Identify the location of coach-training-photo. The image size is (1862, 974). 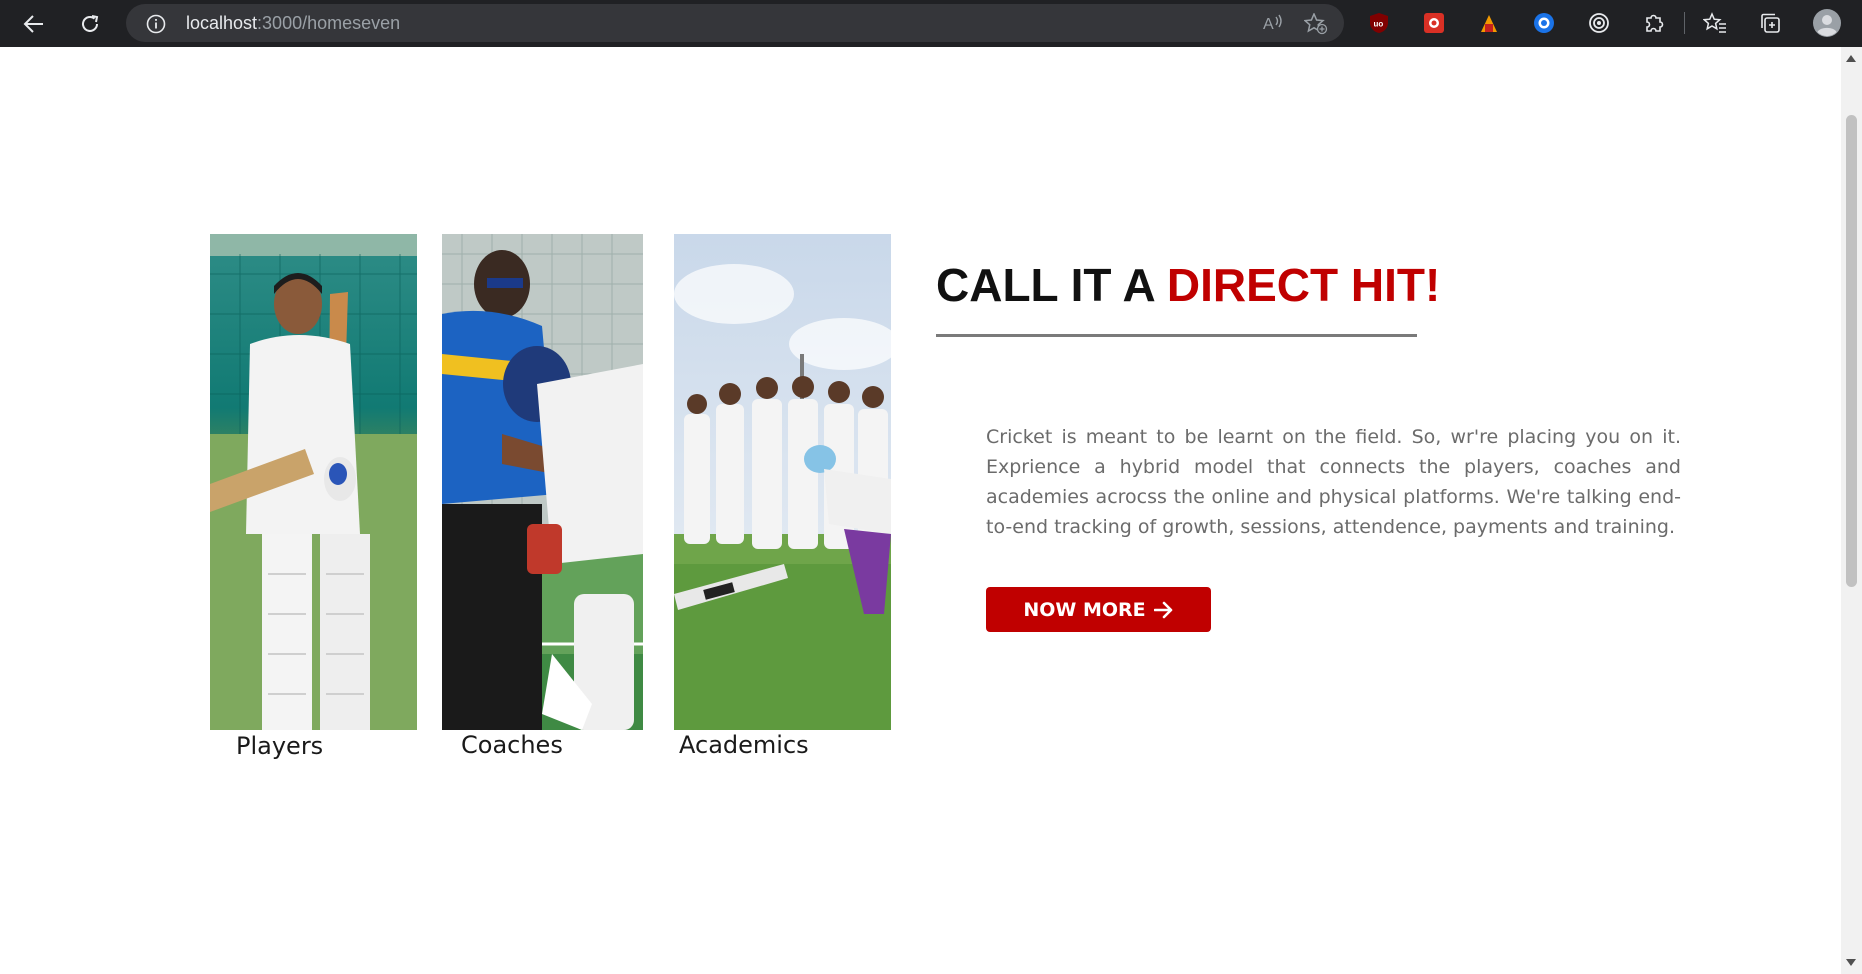
(542, 482).